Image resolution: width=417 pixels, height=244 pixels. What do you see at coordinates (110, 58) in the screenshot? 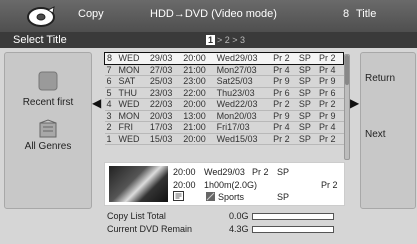
I see `title-no-cell: 8` at bounding box center [110, 58].